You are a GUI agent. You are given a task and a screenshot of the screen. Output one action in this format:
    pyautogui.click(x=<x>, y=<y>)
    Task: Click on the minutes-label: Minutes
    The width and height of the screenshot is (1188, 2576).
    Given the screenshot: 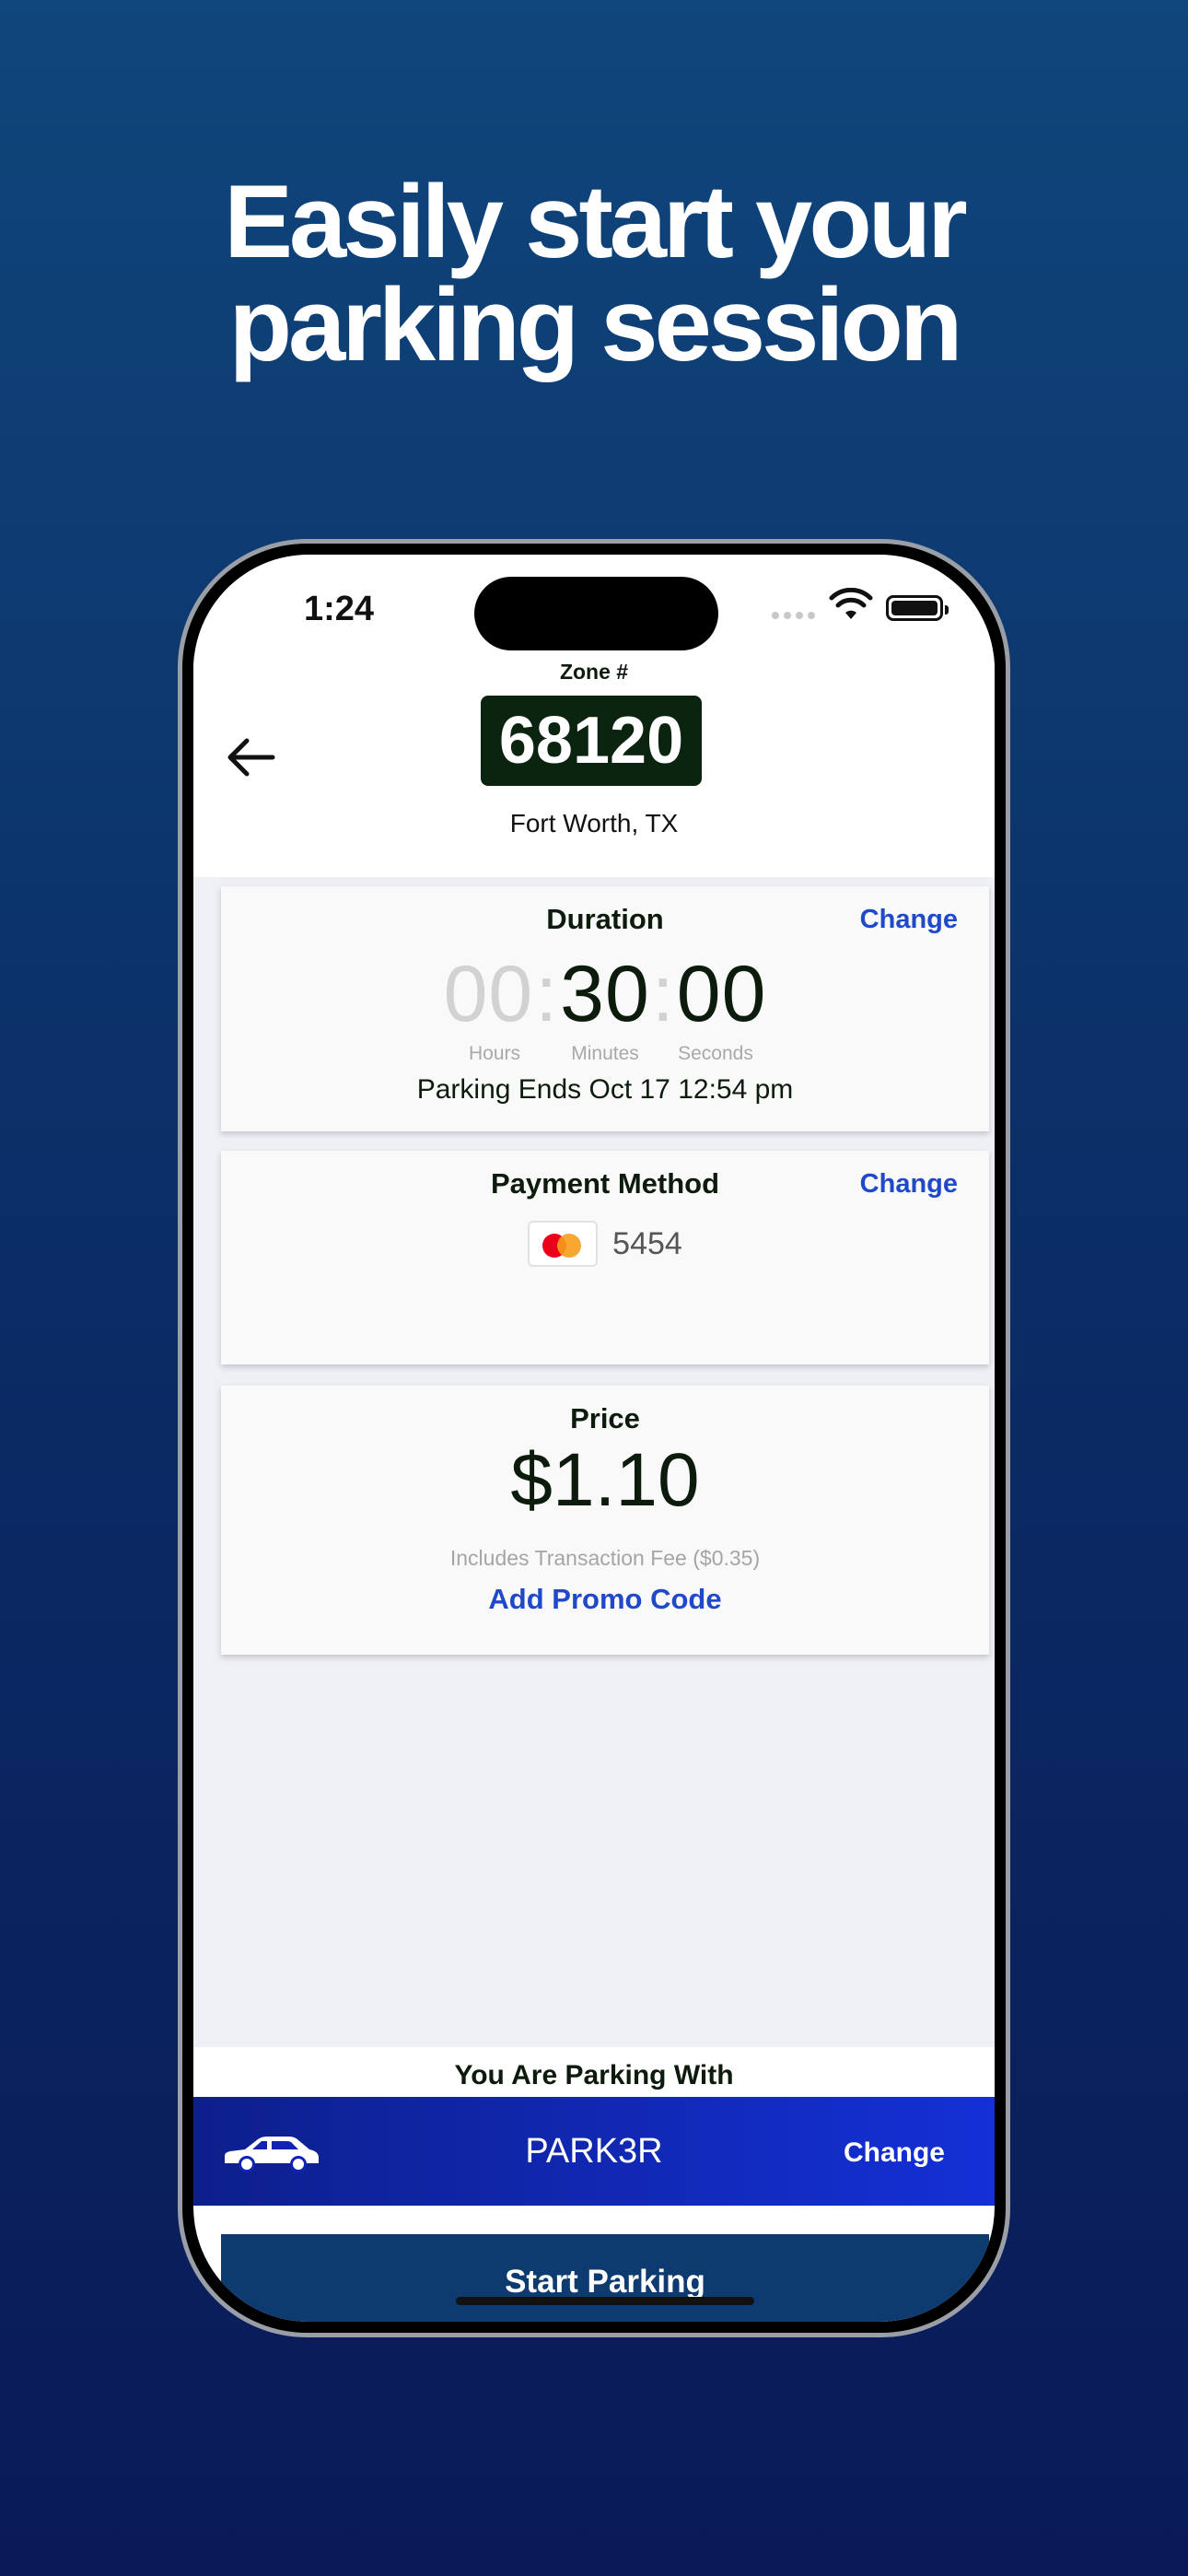 What is the action you would take?
    pyautogui.click(x=605, y=1053)
    